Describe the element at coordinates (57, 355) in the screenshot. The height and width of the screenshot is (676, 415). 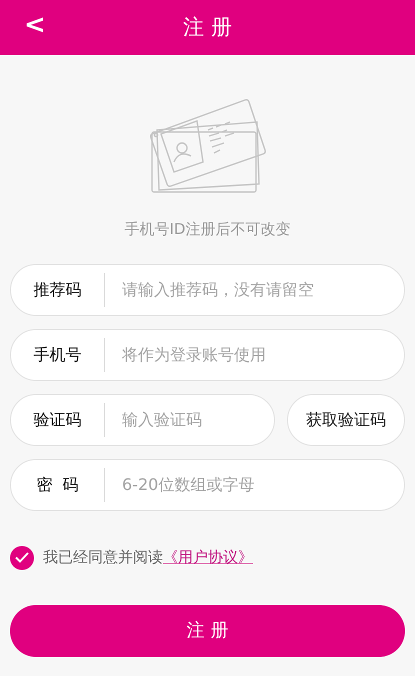
I see `field-label: 手机号` at that location.